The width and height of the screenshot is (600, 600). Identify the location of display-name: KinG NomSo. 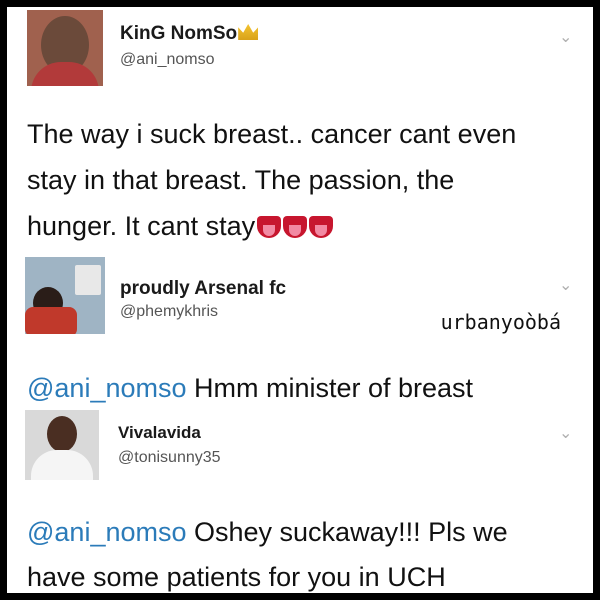
(189, 34).